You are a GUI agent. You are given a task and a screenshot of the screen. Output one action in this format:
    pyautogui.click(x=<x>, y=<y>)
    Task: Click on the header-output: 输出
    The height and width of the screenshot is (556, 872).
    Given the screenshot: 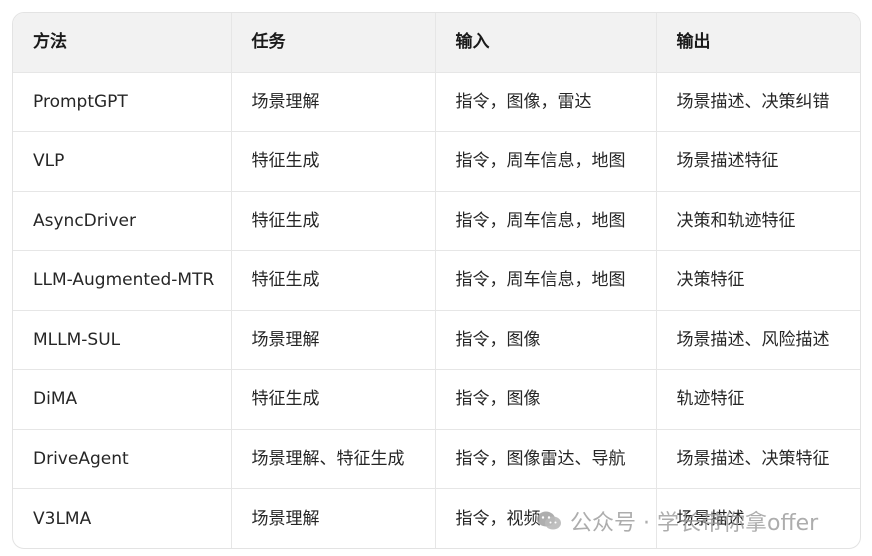 What is the action you would take?
    pyautogui.click(x=758, y=43)
    